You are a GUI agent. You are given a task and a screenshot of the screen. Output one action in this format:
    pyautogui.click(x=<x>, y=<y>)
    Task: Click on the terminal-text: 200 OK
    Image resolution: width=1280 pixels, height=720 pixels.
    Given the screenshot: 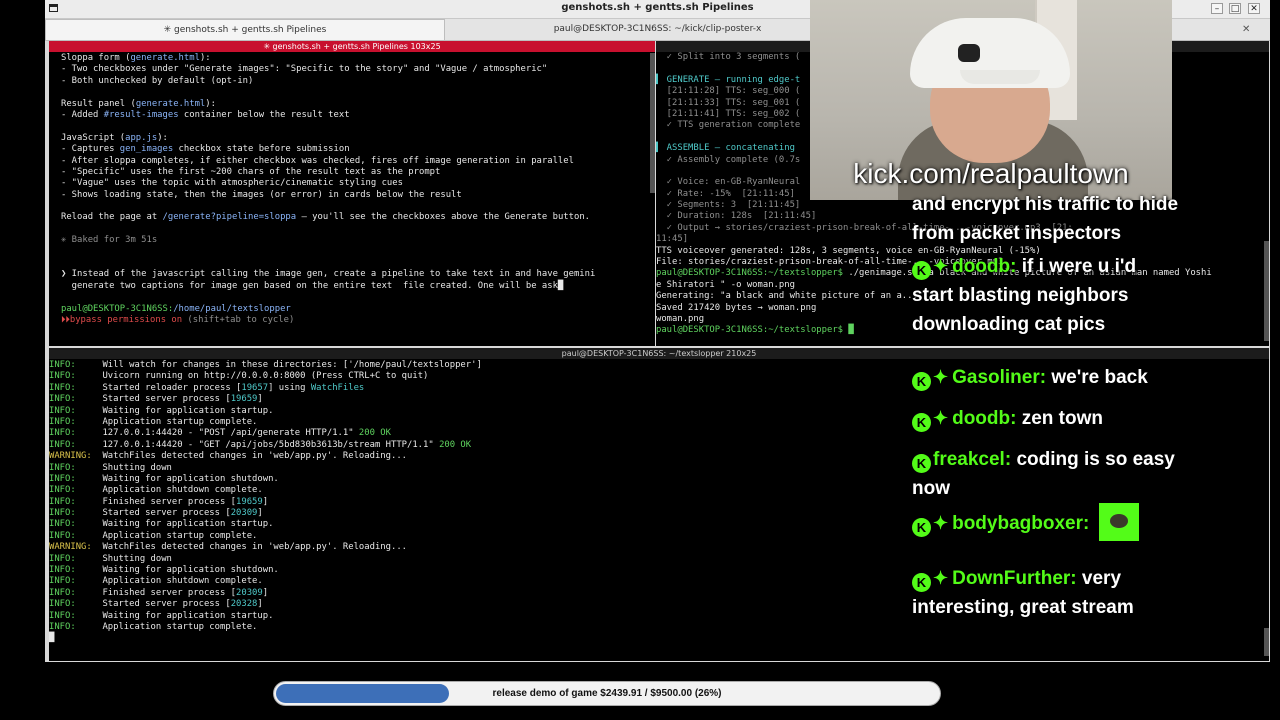 What is the action you would take?
    pyautogui.click(x=455, y=444)
    